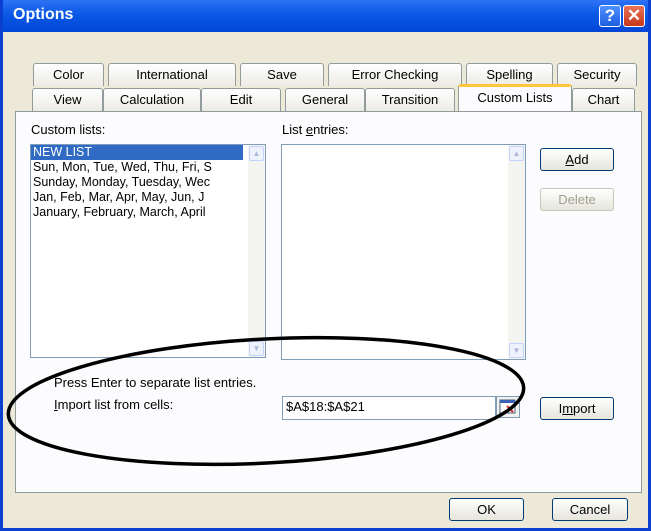 This screenshot has width=651, height=531. I want to click on close-icon: ✕, so click(634, 15).